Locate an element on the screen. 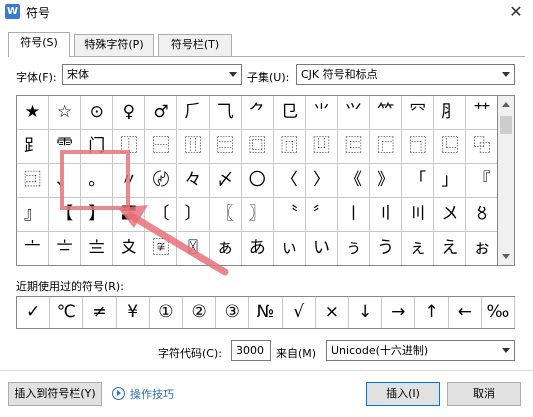  symbol-cell: ★ is located at coordinates (33, 113).